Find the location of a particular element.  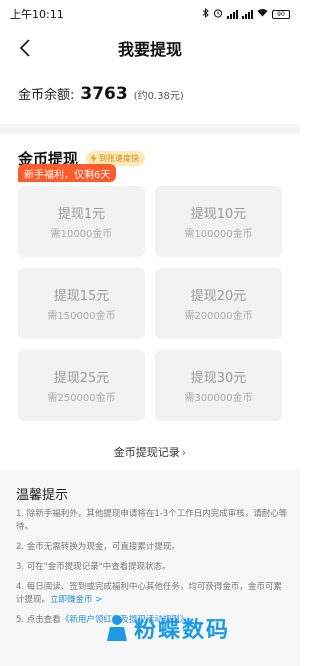

balance-approx: (约0.38元) is located at coordinates (158, 96).